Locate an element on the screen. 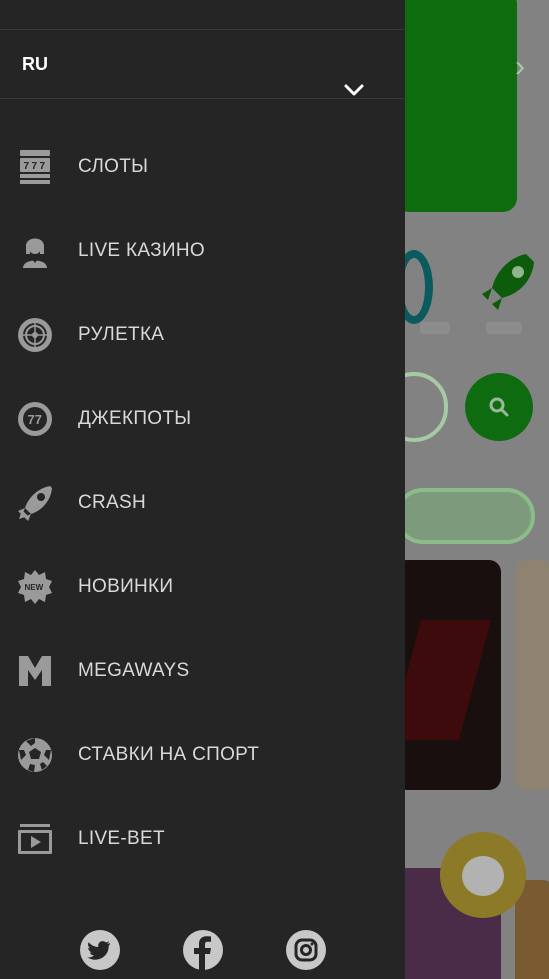 This screenshot has height=979, width=549. menu-item-slots: 7 7 7 СЛОТЫ is located at coordinates (202, 166).